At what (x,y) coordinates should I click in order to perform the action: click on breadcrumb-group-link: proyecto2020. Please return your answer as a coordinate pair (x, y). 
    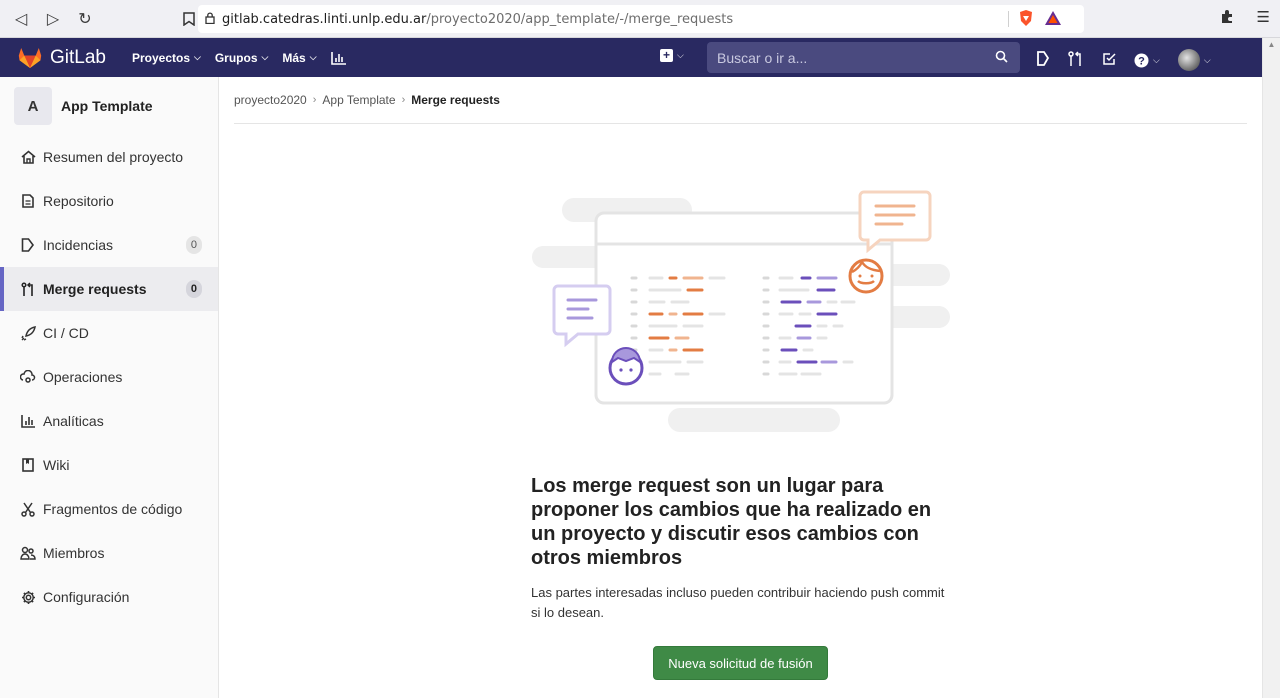
    Looking at the image, I should click on (270, 100).